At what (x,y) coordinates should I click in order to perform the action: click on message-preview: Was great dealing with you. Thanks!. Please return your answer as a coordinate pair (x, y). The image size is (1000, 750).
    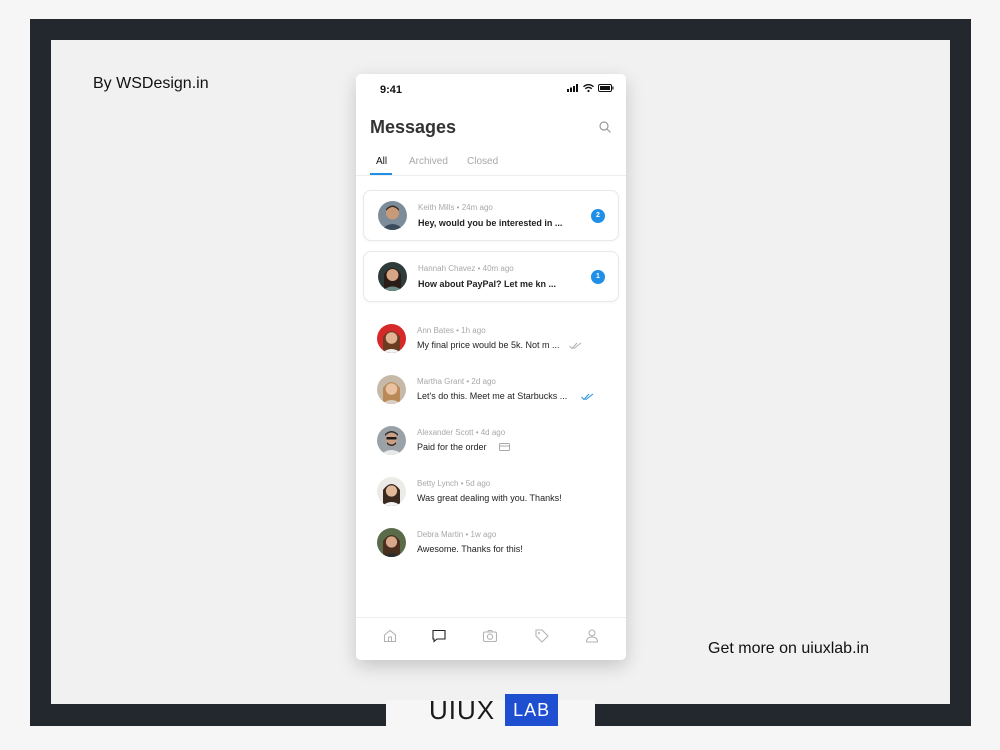
    Looking at the image, I should click on (489, 498).